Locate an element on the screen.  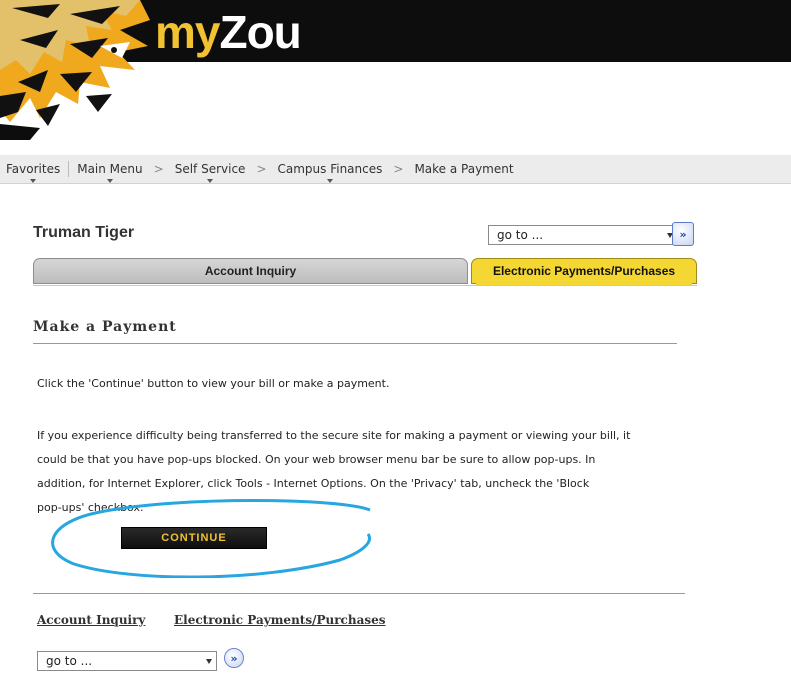
tab-label: Account Inquiry is located at coordinates (250, 271).